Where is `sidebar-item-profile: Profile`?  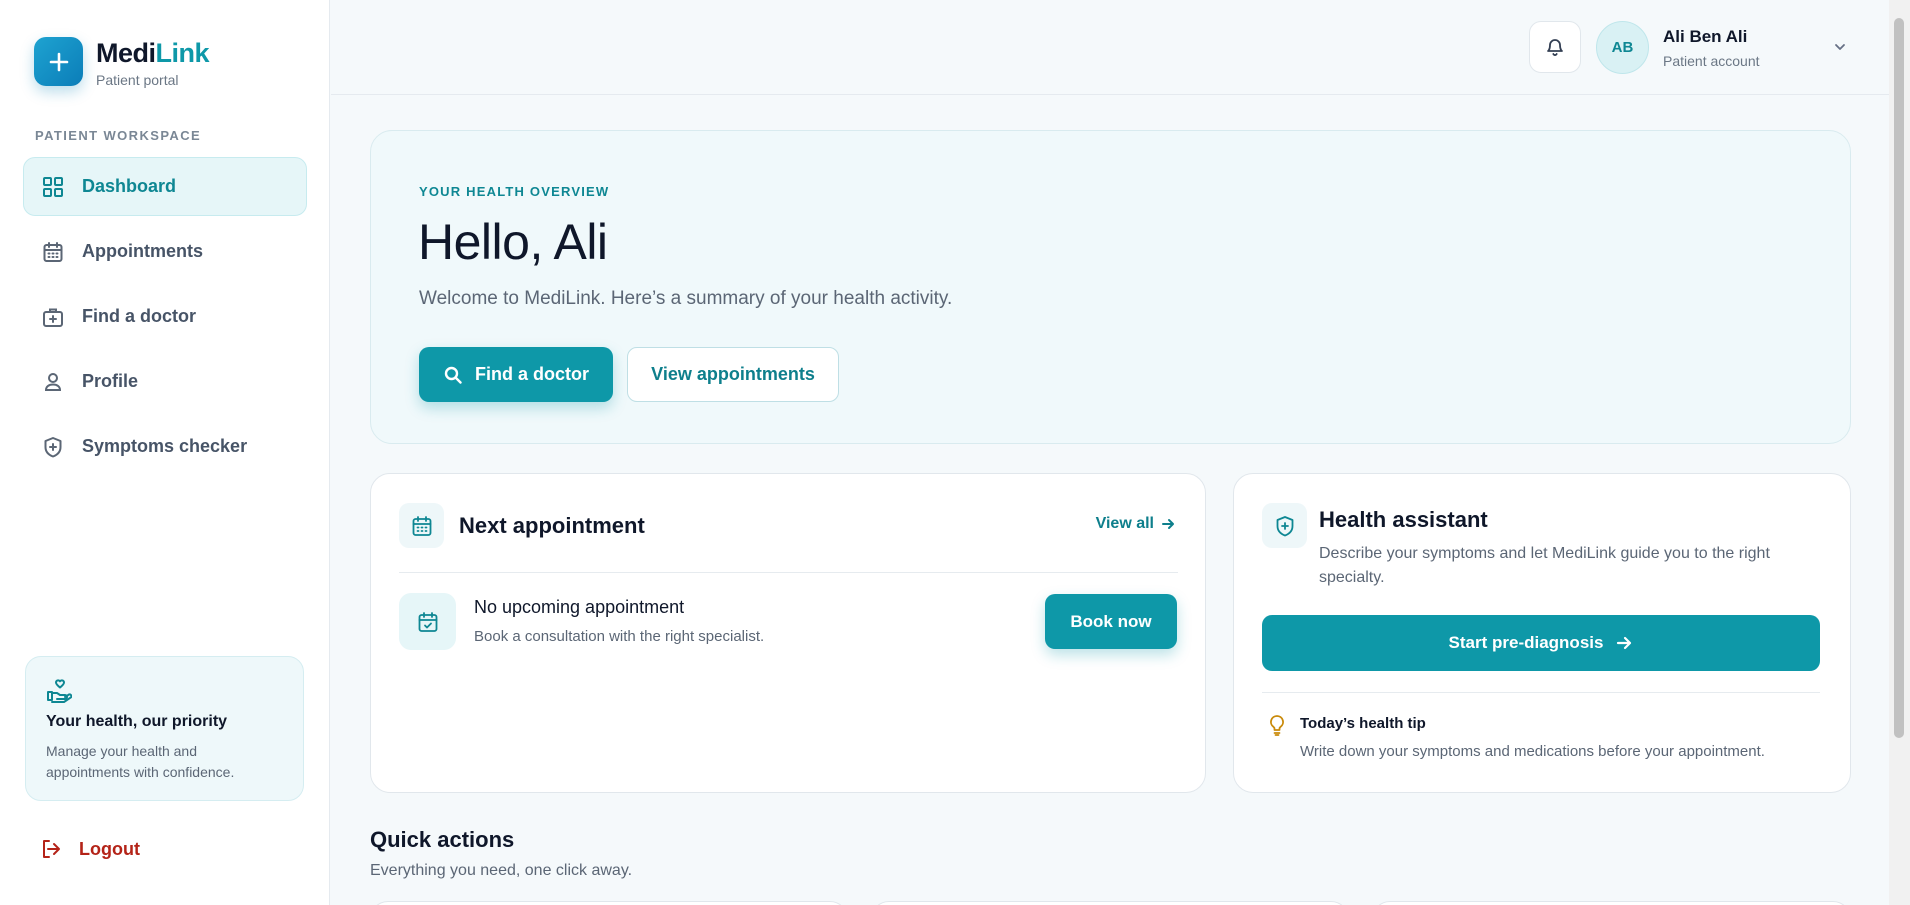
sidebar-item-profile: Profile is located at coordinates (165, 381).